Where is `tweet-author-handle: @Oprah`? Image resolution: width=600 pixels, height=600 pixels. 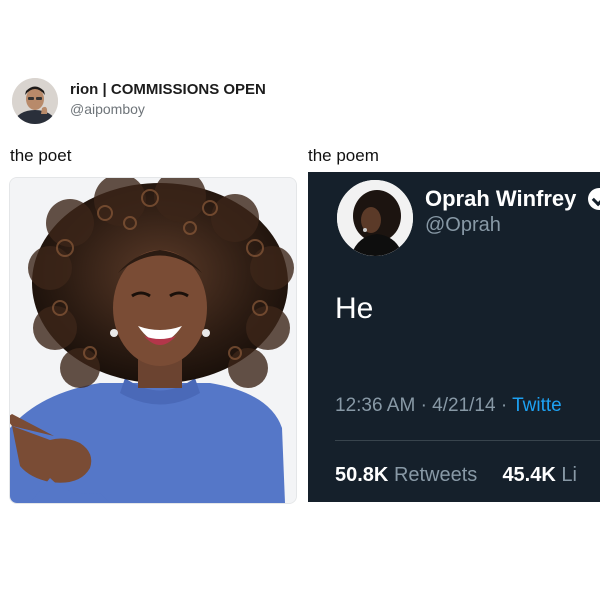
tweet-author-handle: @Oprah is located at coordinates (463, 225).